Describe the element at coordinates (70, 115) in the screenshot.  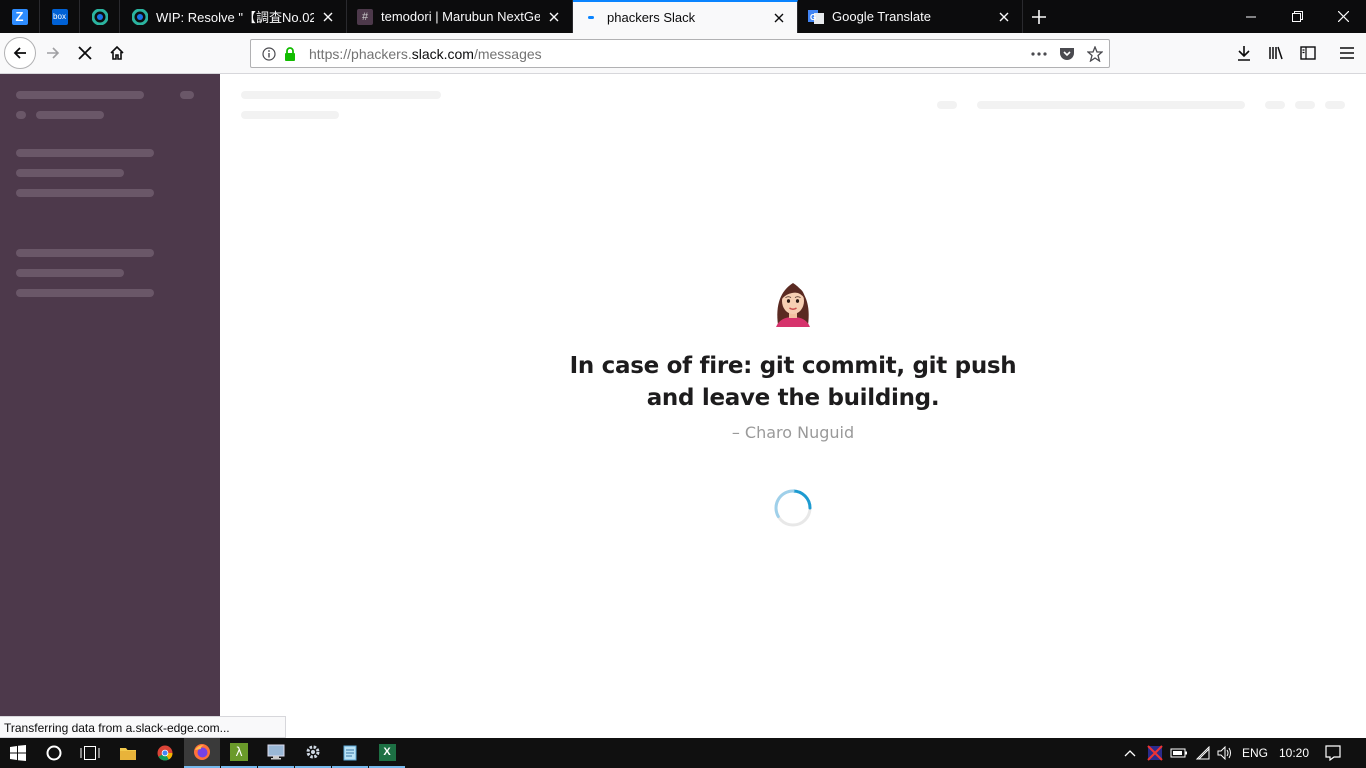
I see `username-placeholder` at that location.